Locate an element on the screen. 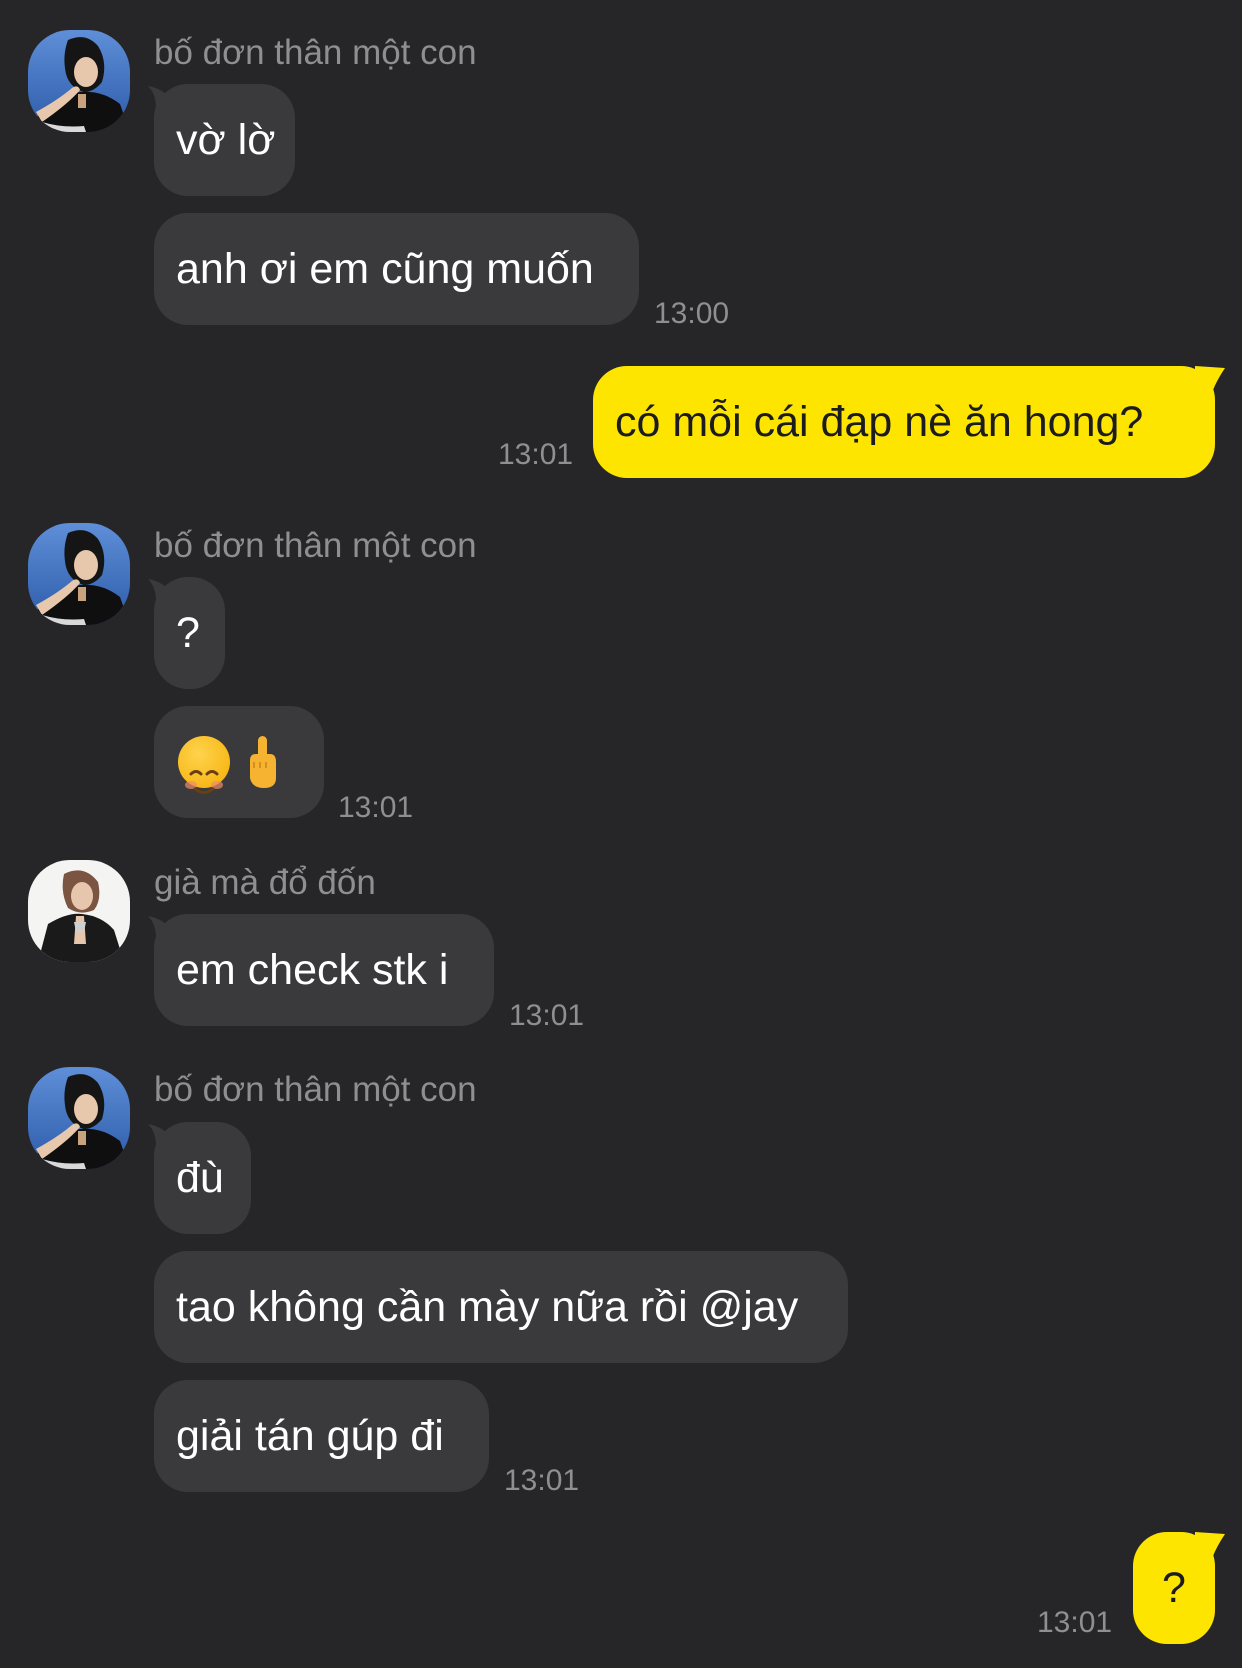 This screenshot has height=1668, width=1242. message-bubble-mine: có mỗi cái đạp nè ăn hong? is located at coordinates (904, 422).